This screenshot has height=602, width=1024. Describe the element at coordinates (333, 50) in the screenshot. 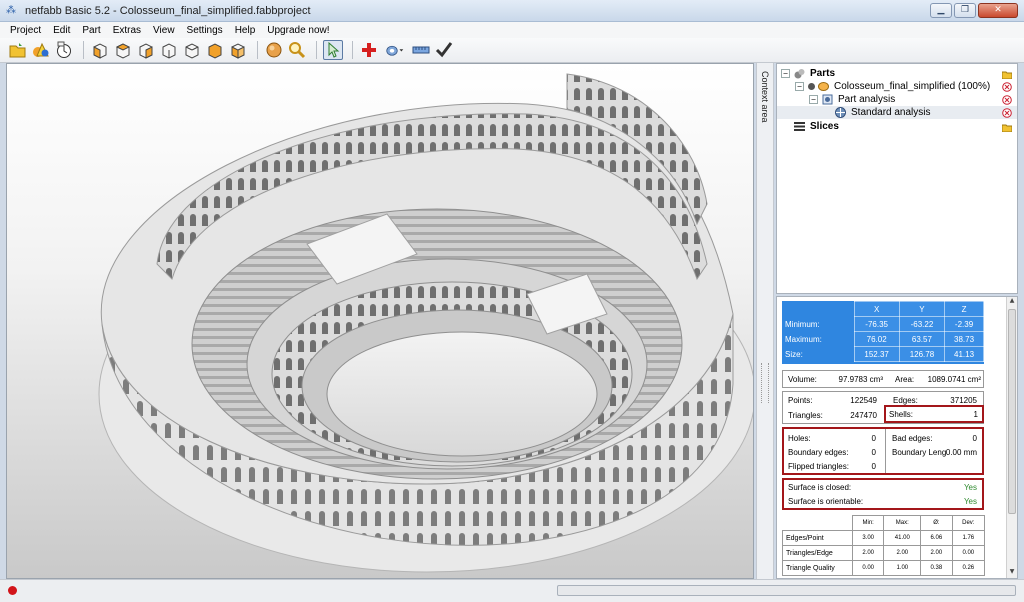

I see `select-arrow-icon` at that location.